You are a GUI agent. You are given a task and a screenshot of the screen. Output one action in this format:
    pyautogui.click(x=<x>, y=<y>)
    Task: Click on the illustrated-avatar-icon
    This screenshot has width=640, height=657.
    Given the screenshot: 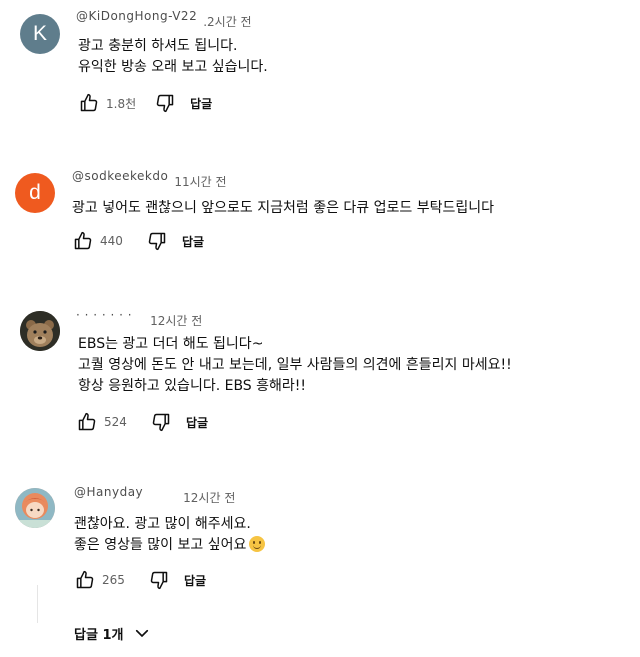 What is the action you would take?
    pyautogui.click(x=35, y=508)
    